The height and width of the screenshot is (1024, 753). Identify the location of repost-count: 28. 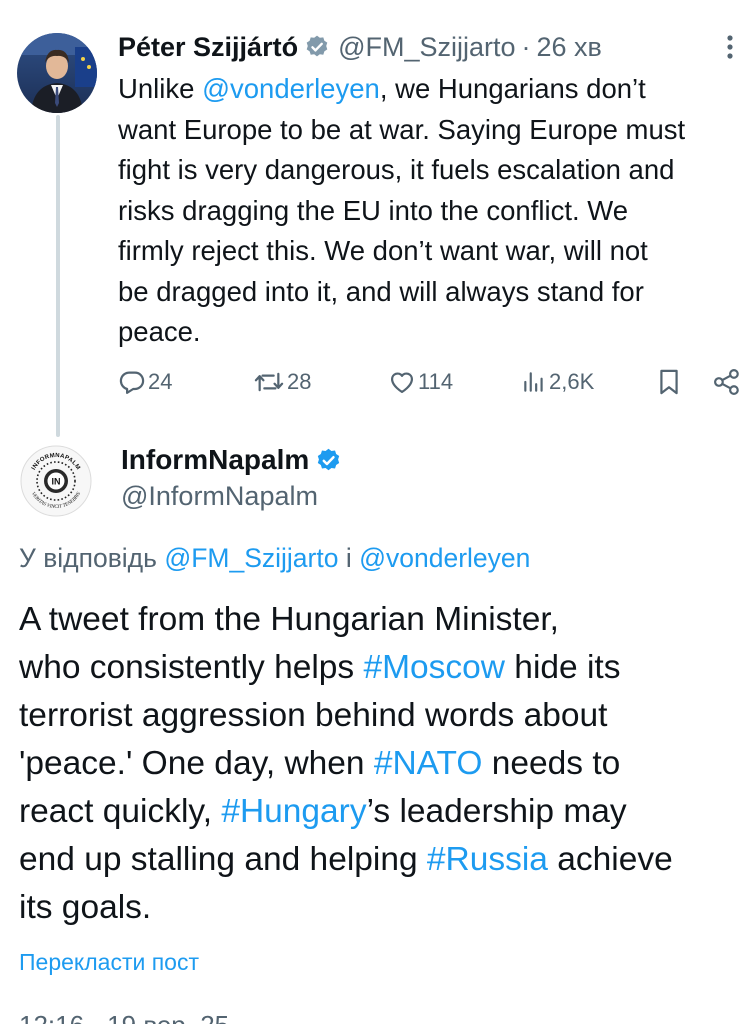
(299, 381).